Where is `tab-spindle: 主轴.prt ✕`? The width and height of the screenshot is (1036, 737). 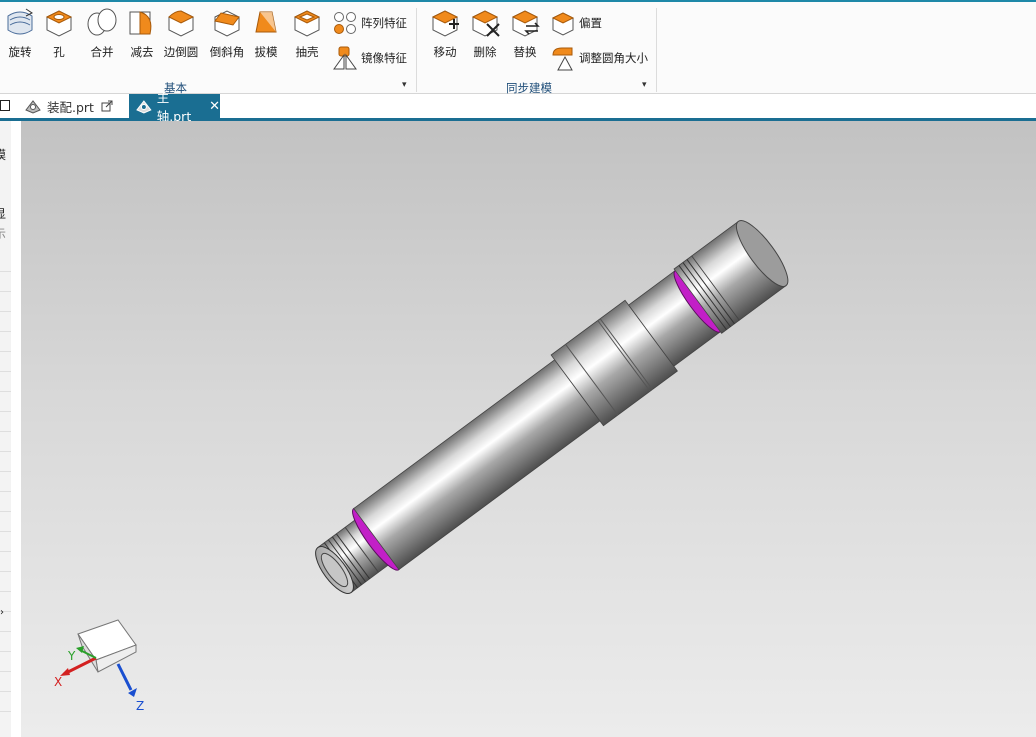
tab-spindle: 主轴.prt ✕ is located at coordinates (174, 107).